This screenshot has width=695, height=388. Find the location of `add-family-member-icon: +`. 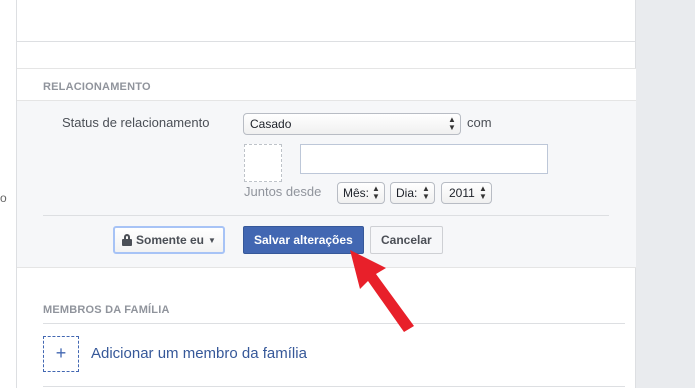

add-family-member-icon: + is located at coordinates (61, 354).